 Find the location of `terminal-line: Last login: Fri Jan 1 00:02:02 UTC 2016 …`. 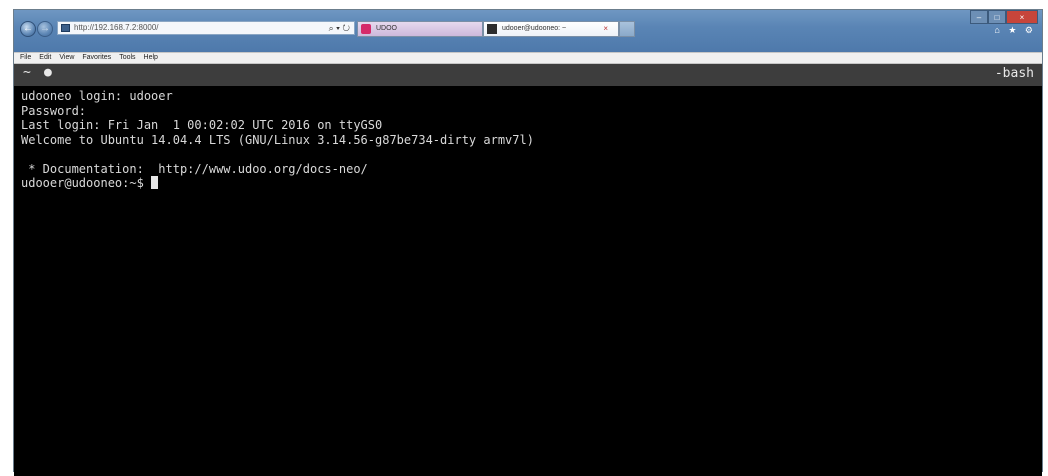

terminal-line: Last login: Fri Jan 1 00:02:02 UTC 2016 … is located at coordinates (202, 125).